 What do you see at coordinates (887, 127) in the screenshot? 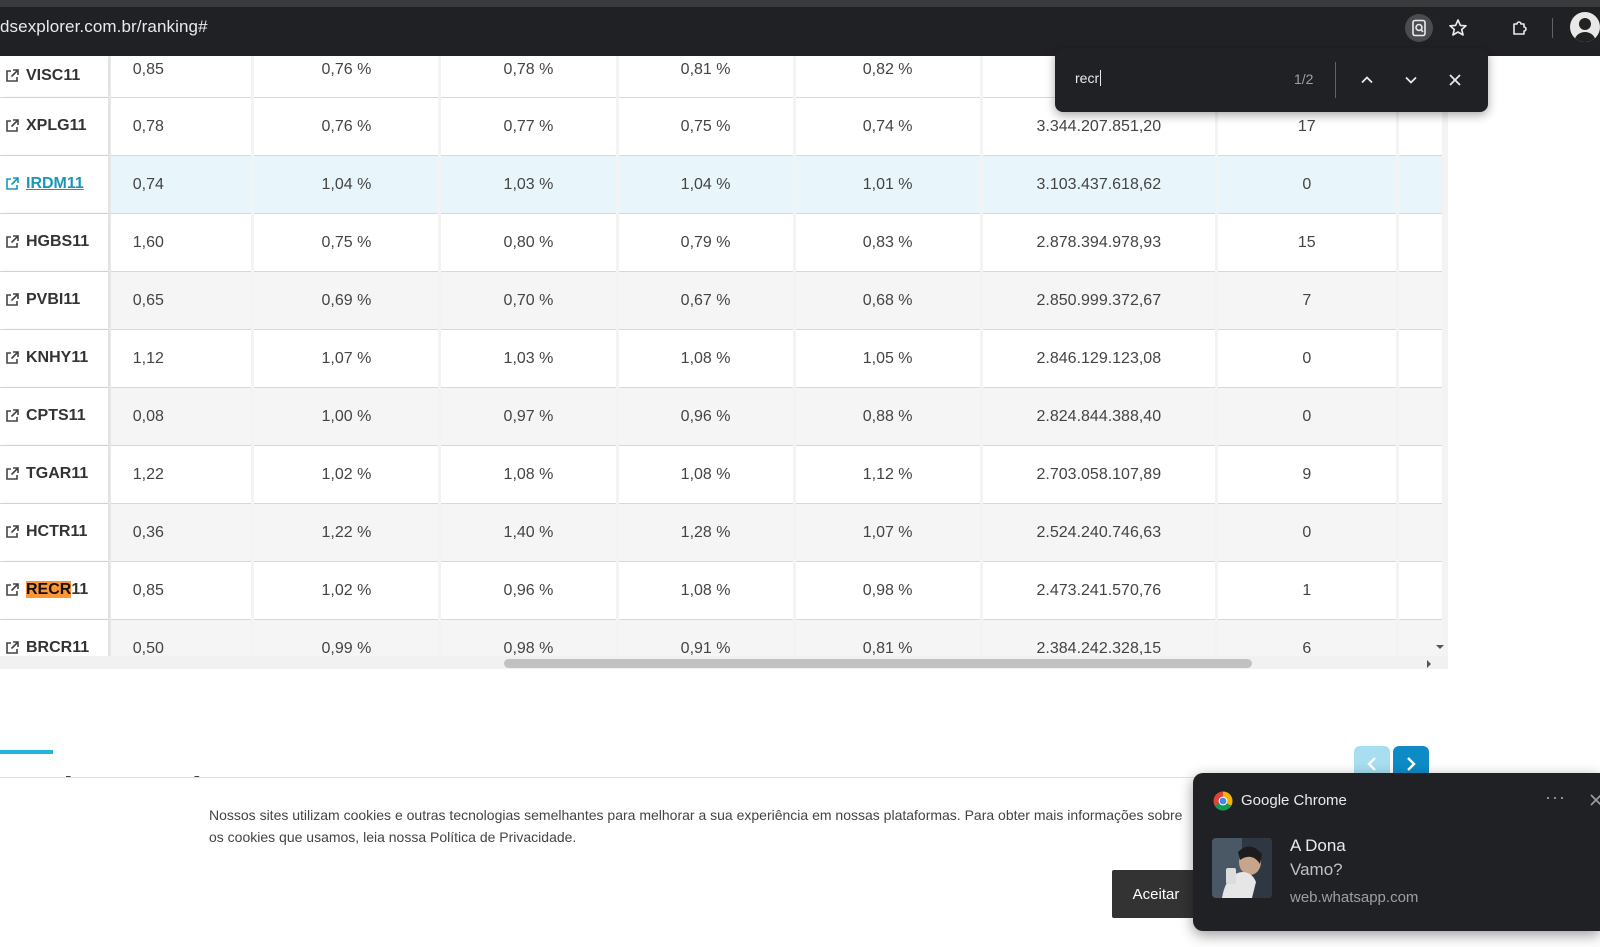
I see `table-cell: 0,74 %` at bounding box center [887, 127].